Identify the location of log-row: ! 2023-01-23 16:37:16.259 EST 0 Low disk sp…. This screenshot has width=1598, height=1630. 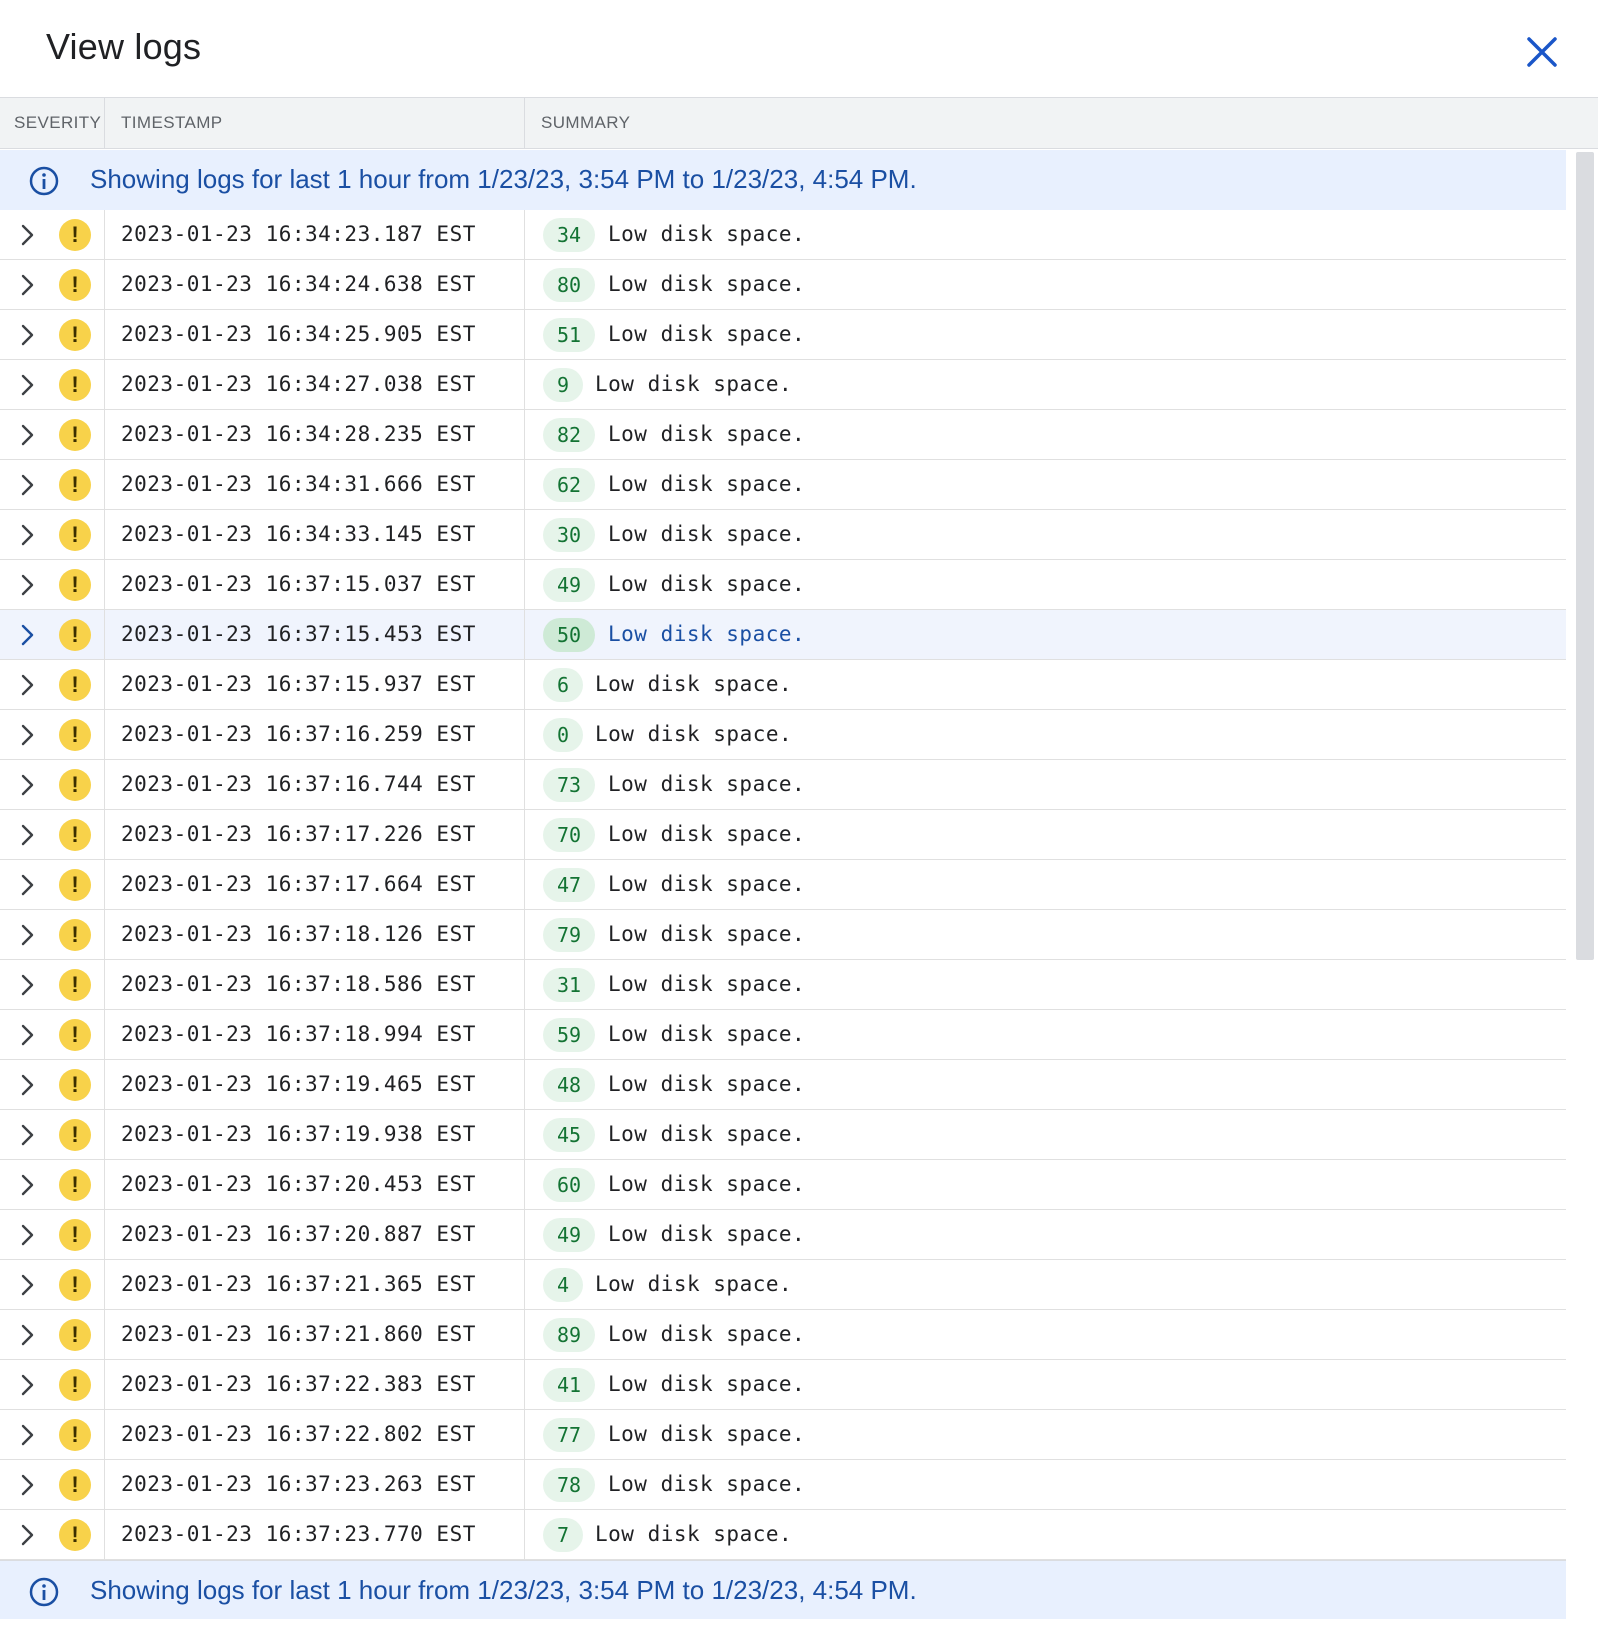
(783, 735).